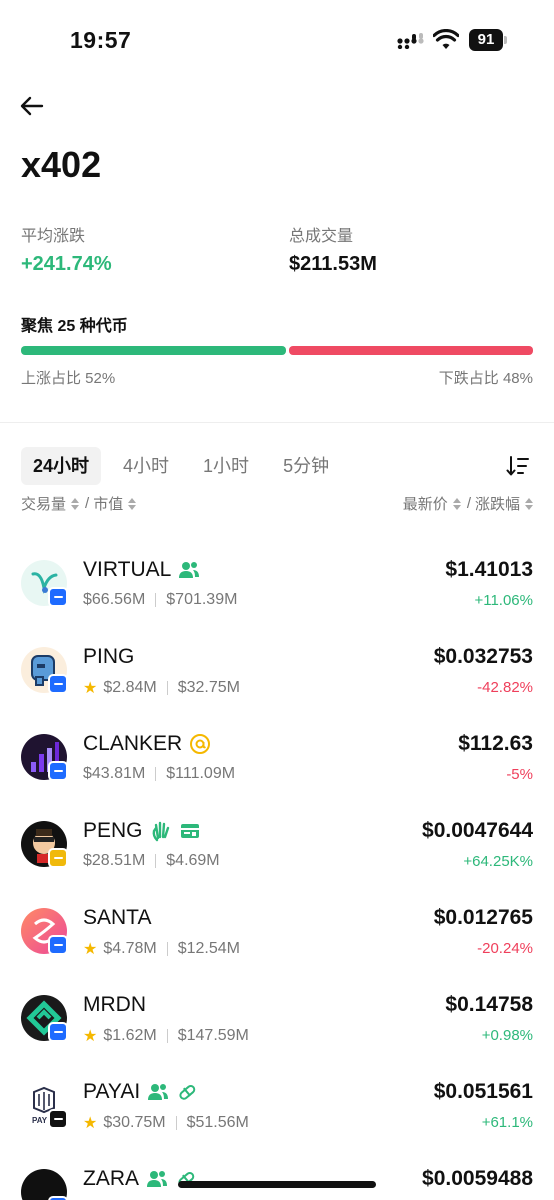  Describe the element at coordinates (130, 948) in the screenshot. I see `token-volume: $4.78M` at that location.